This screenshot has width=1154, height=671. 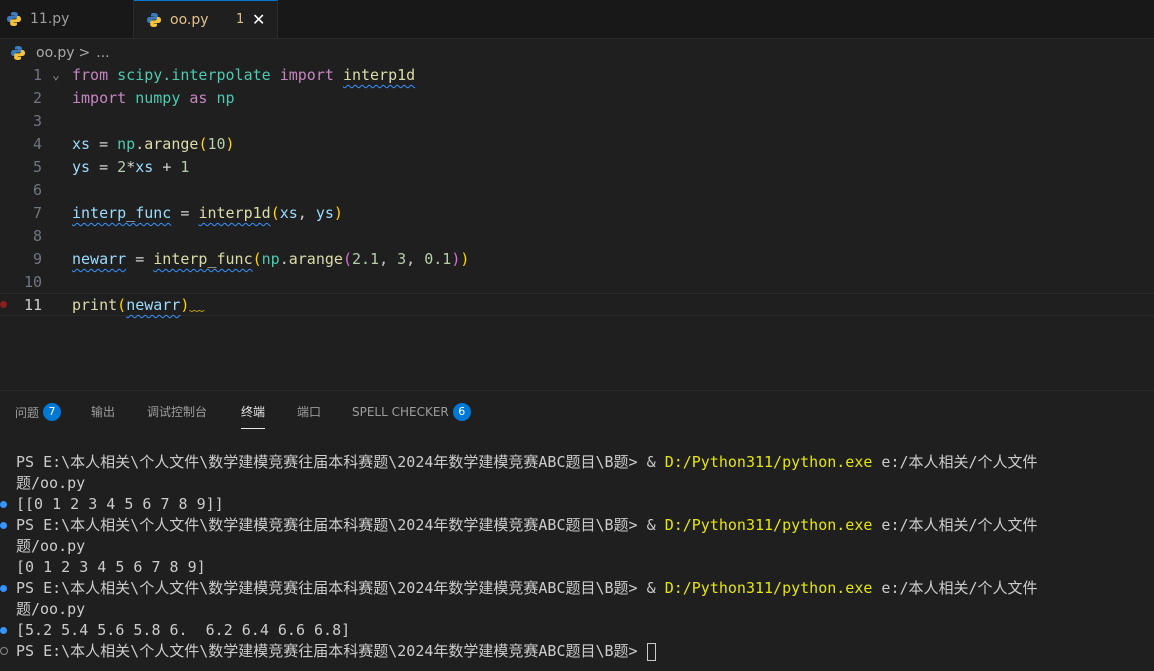 I want to click on line-number: 9, so click(x=37, y=259).